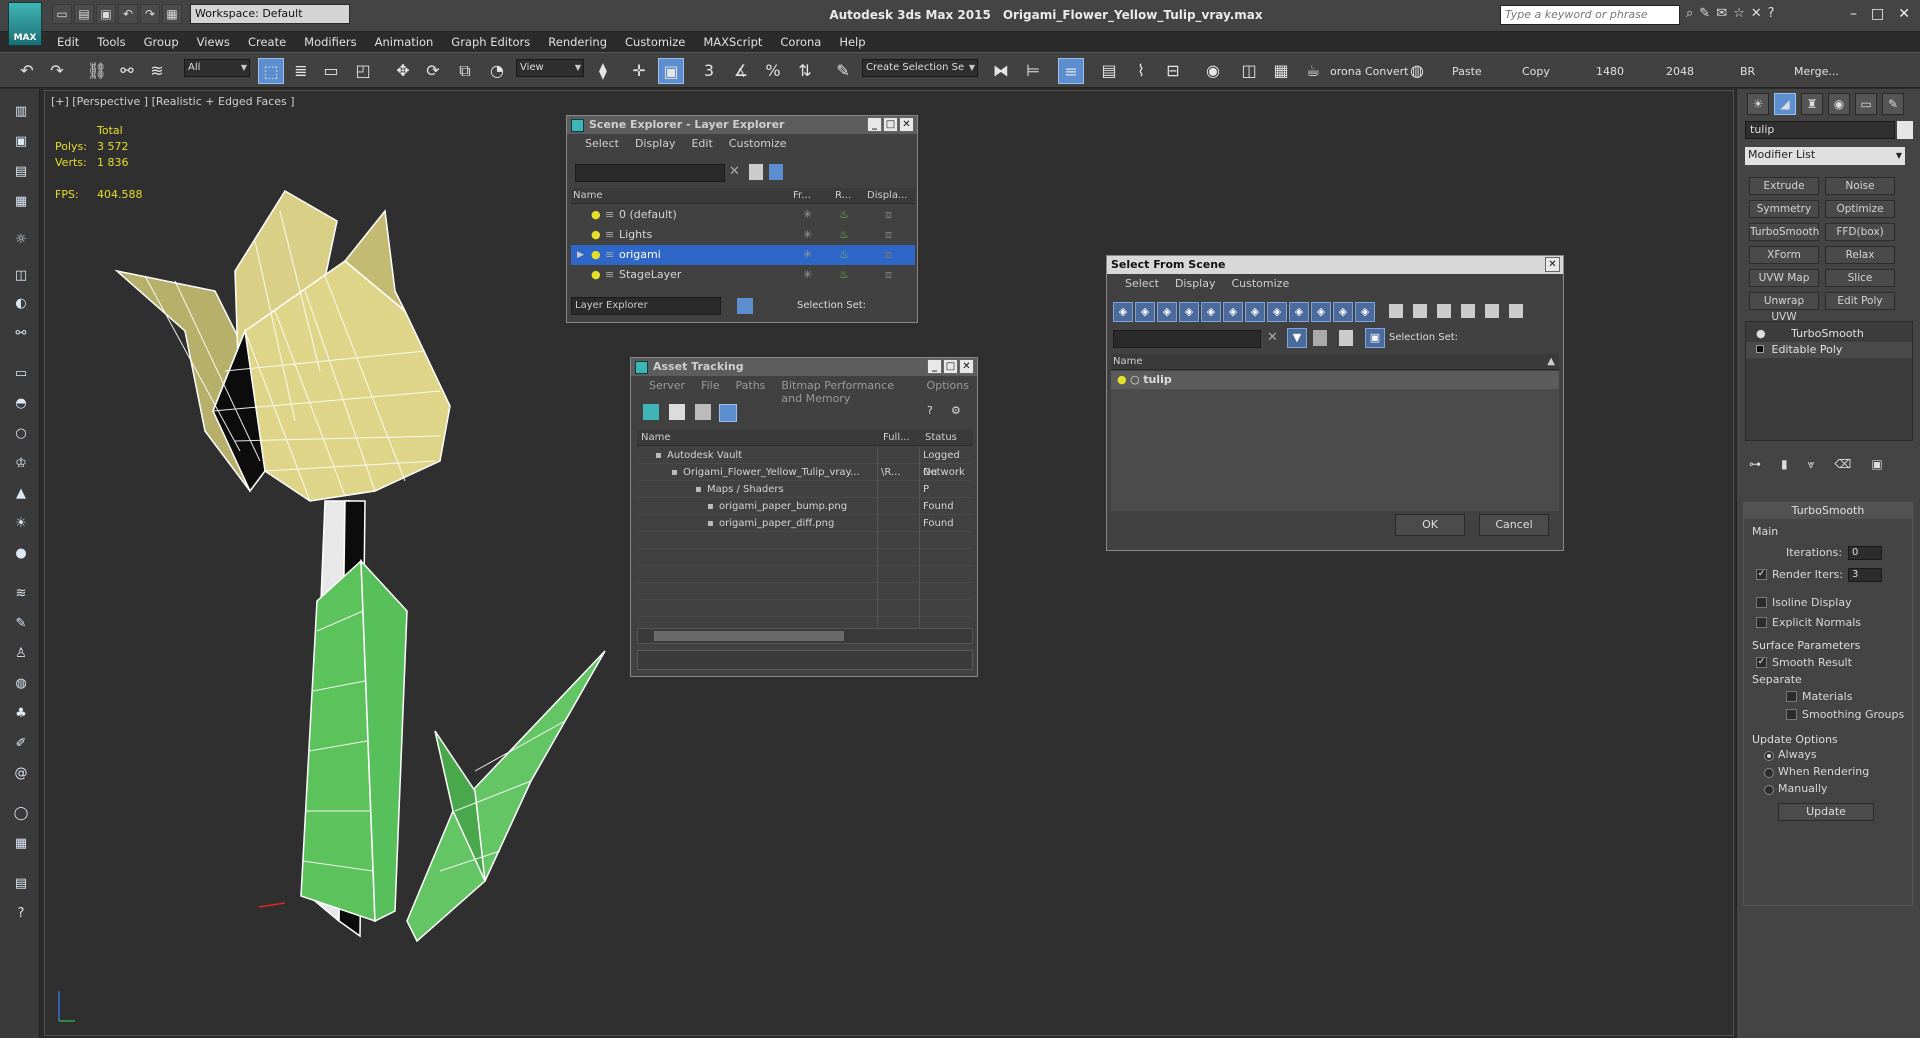 The image size is (1920, 1038). I want to click on undo-icon: ↶, so click(27, 71).